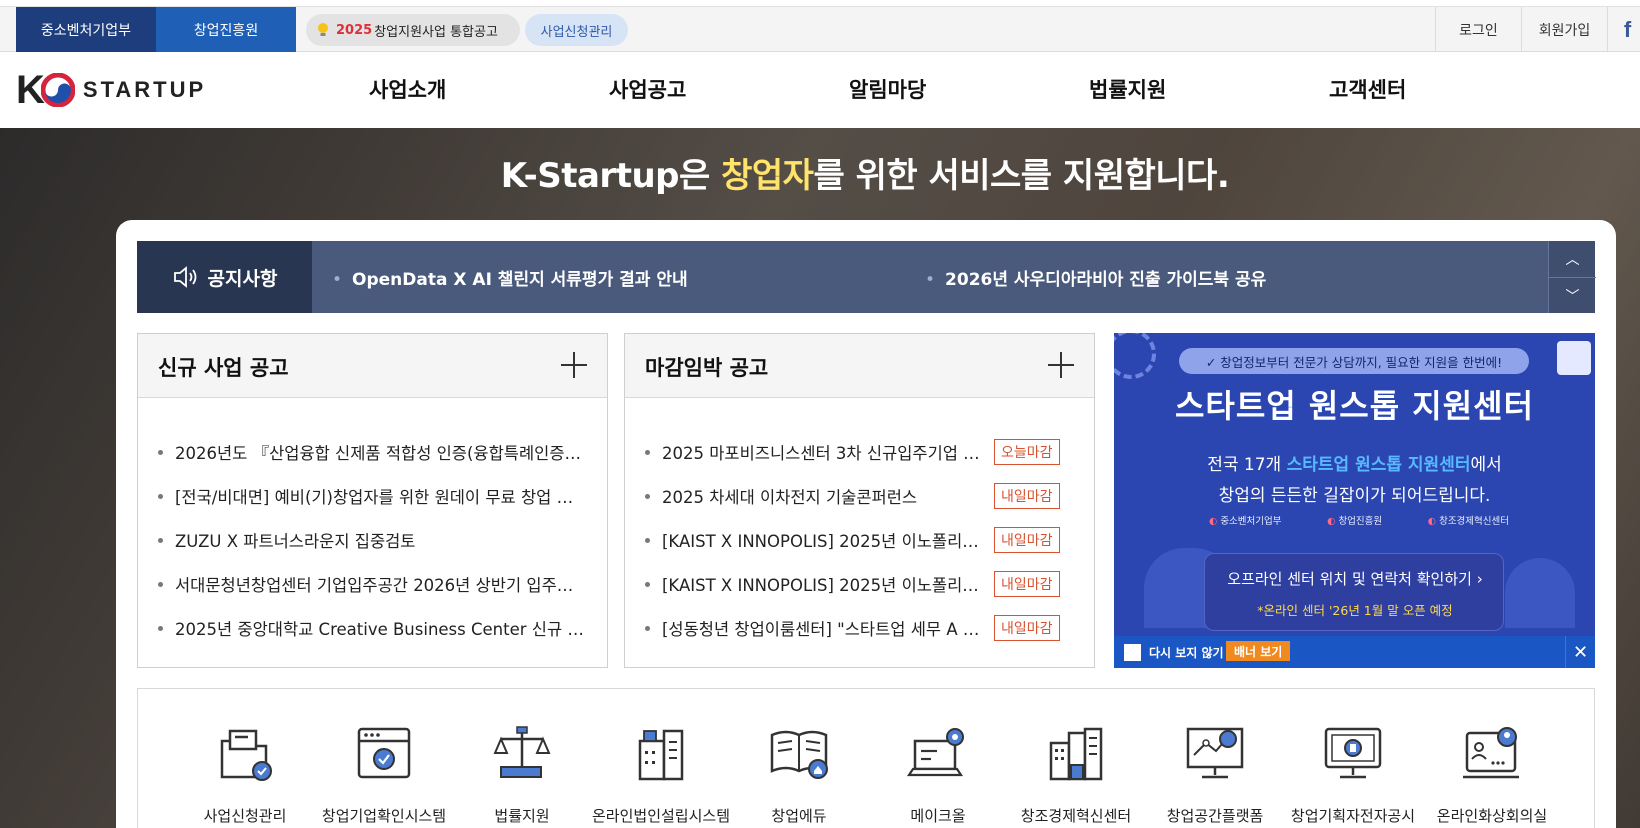 This screenshot has width=1640, height=828. What do you see at coordinates (1367, 89) in the screenshot?
I see `nav-customer-center: 고객센터` at bounding box center [1367, 89].